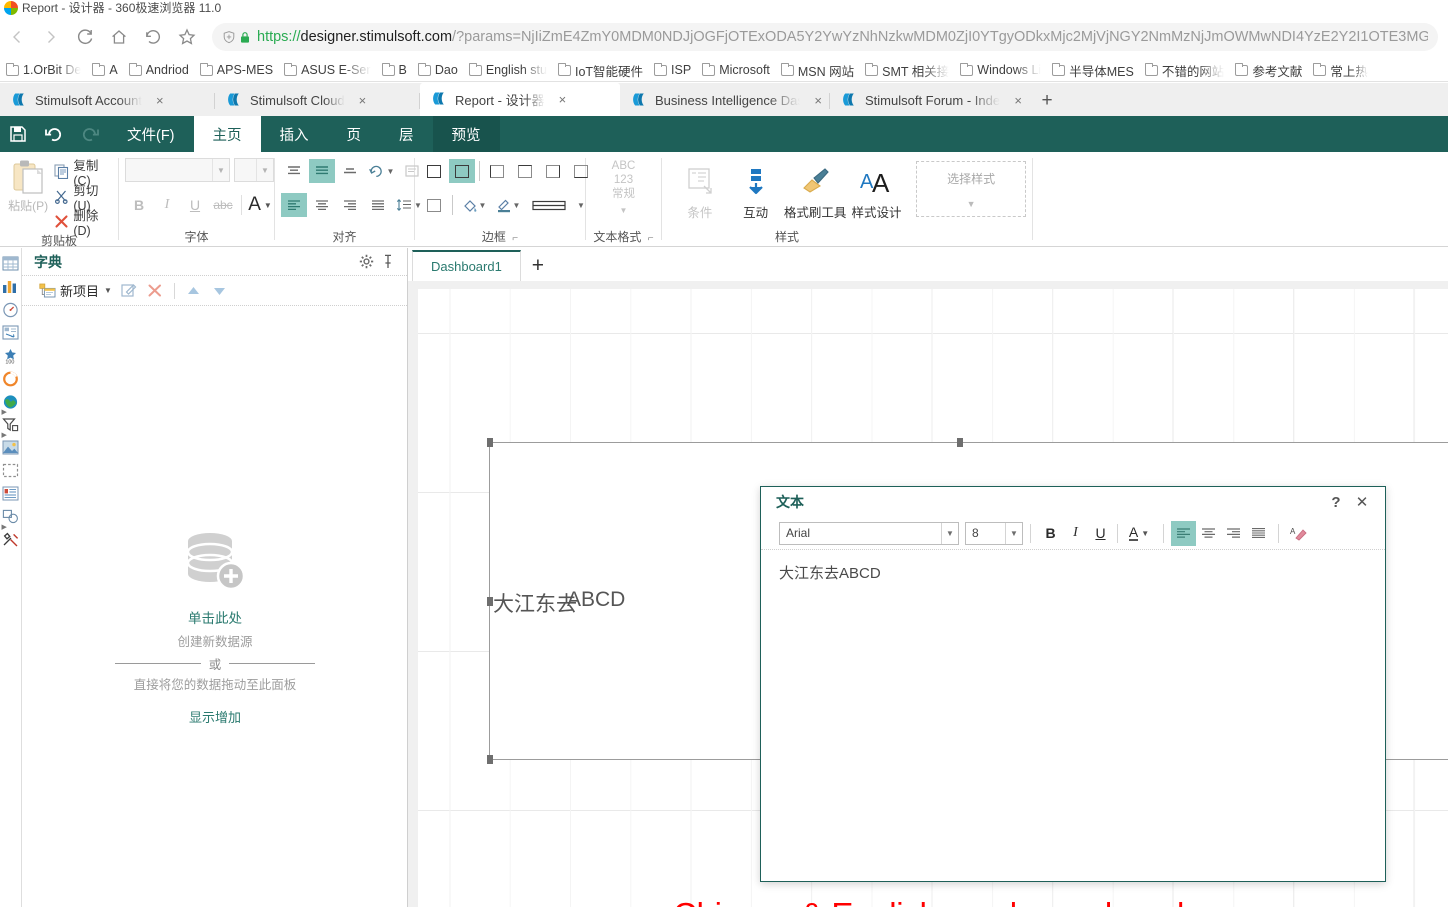 The height and width of the screenshot is (907, 1448). What do you see at coordinates (907, 70) in the screenshot?
I see `bookmark-item: SMT 相关接` at bounding box center [907, 70].